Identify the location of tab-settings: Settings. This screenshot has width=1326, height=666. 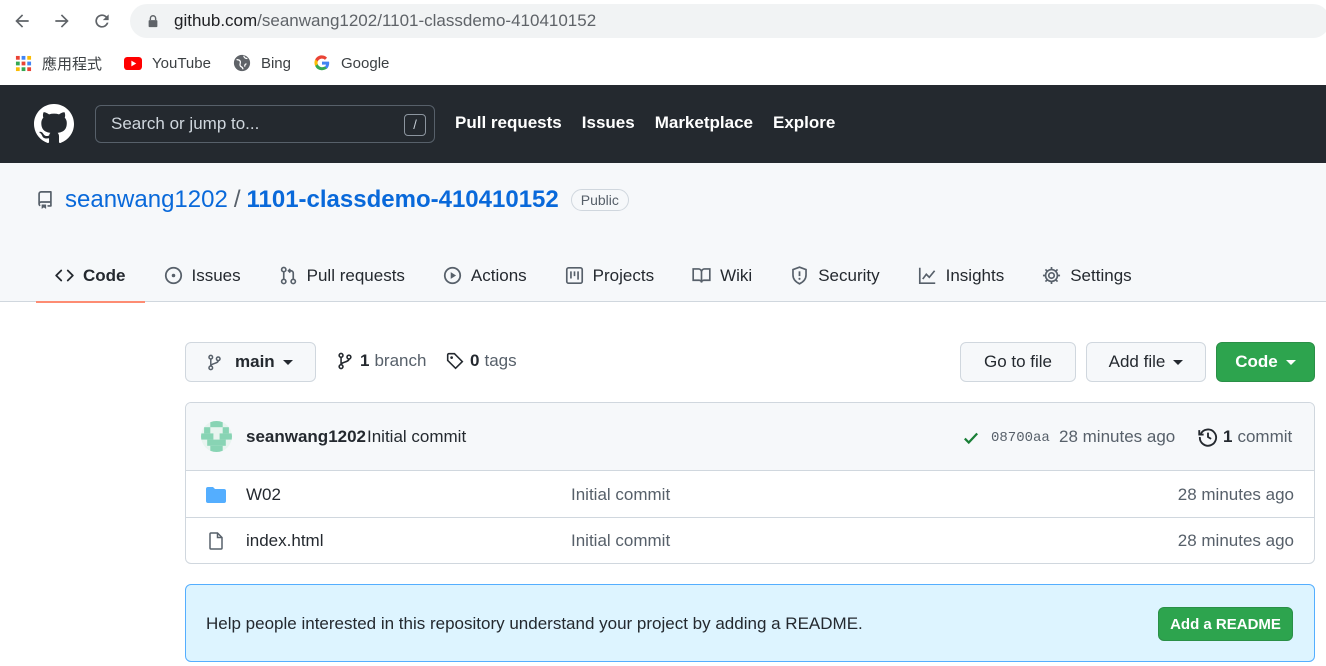
(1086, 275).